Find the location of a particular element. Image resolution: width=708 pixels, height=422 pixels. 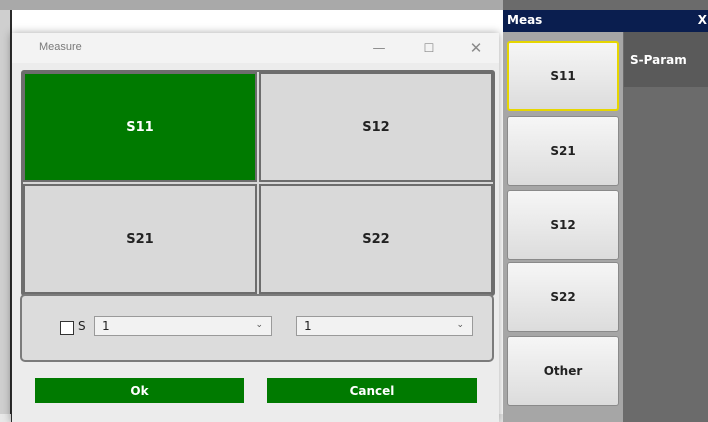

port-select-1-value: 1 is located at coordinates (106, 326).